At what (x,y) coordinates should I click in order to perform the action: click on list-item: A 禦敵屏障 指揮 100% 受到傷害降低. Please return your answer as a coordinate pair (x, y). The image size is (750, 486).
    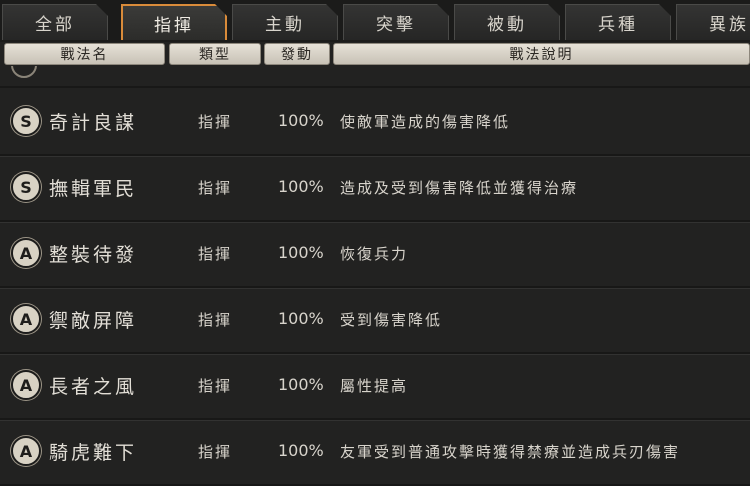
    Looking at the image, I should click on (375, 321).